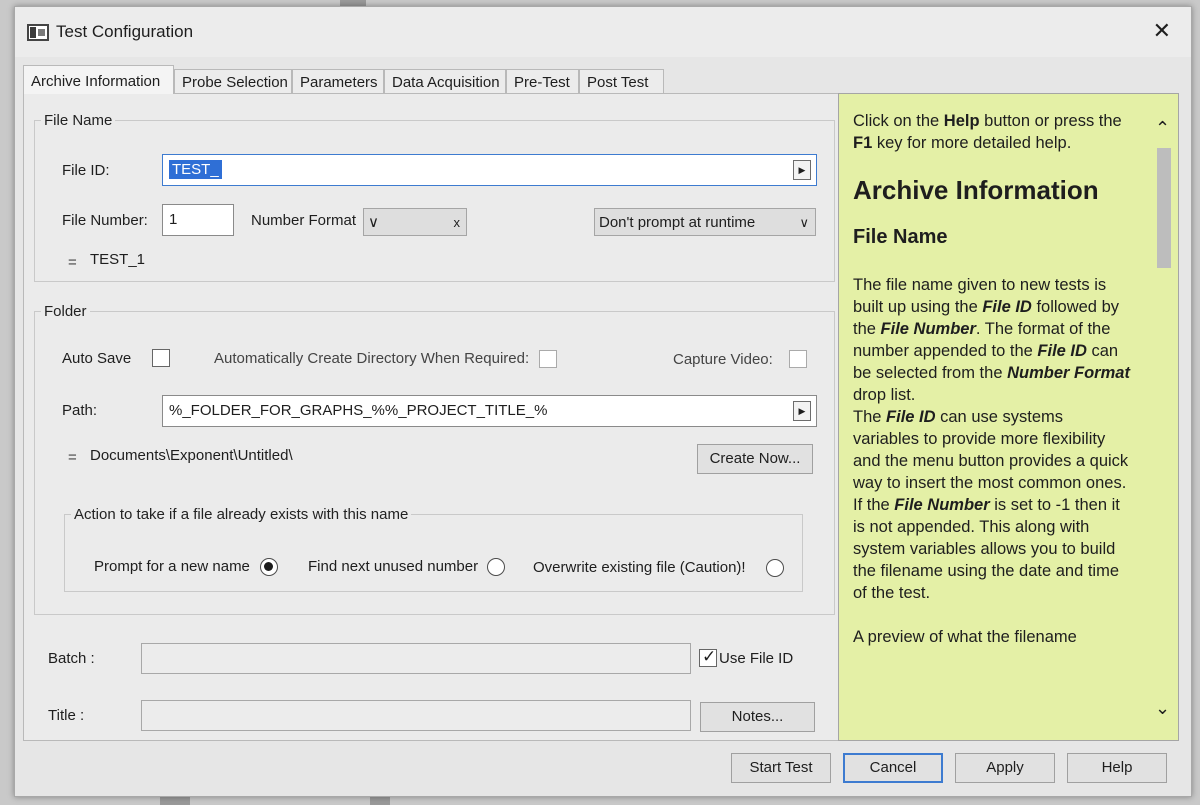  I want to click on help-scrollbar: ⌃ ⌄, so click(1165, 417).